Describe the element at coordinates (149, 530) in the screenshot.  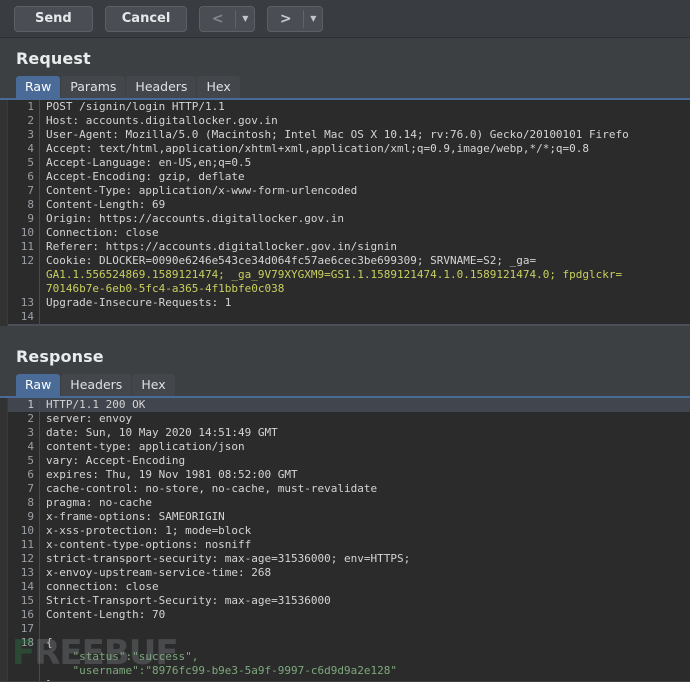
I see `line-text: x-xss-protection: 1; mode=block` at that location.